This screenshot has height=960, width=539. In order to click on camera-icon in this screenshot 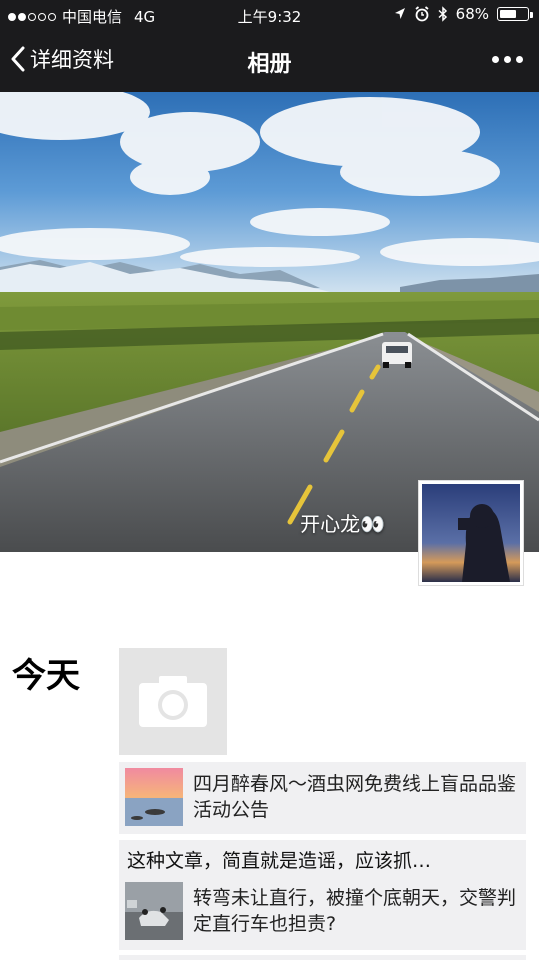, I will do `click(173, 701)`.